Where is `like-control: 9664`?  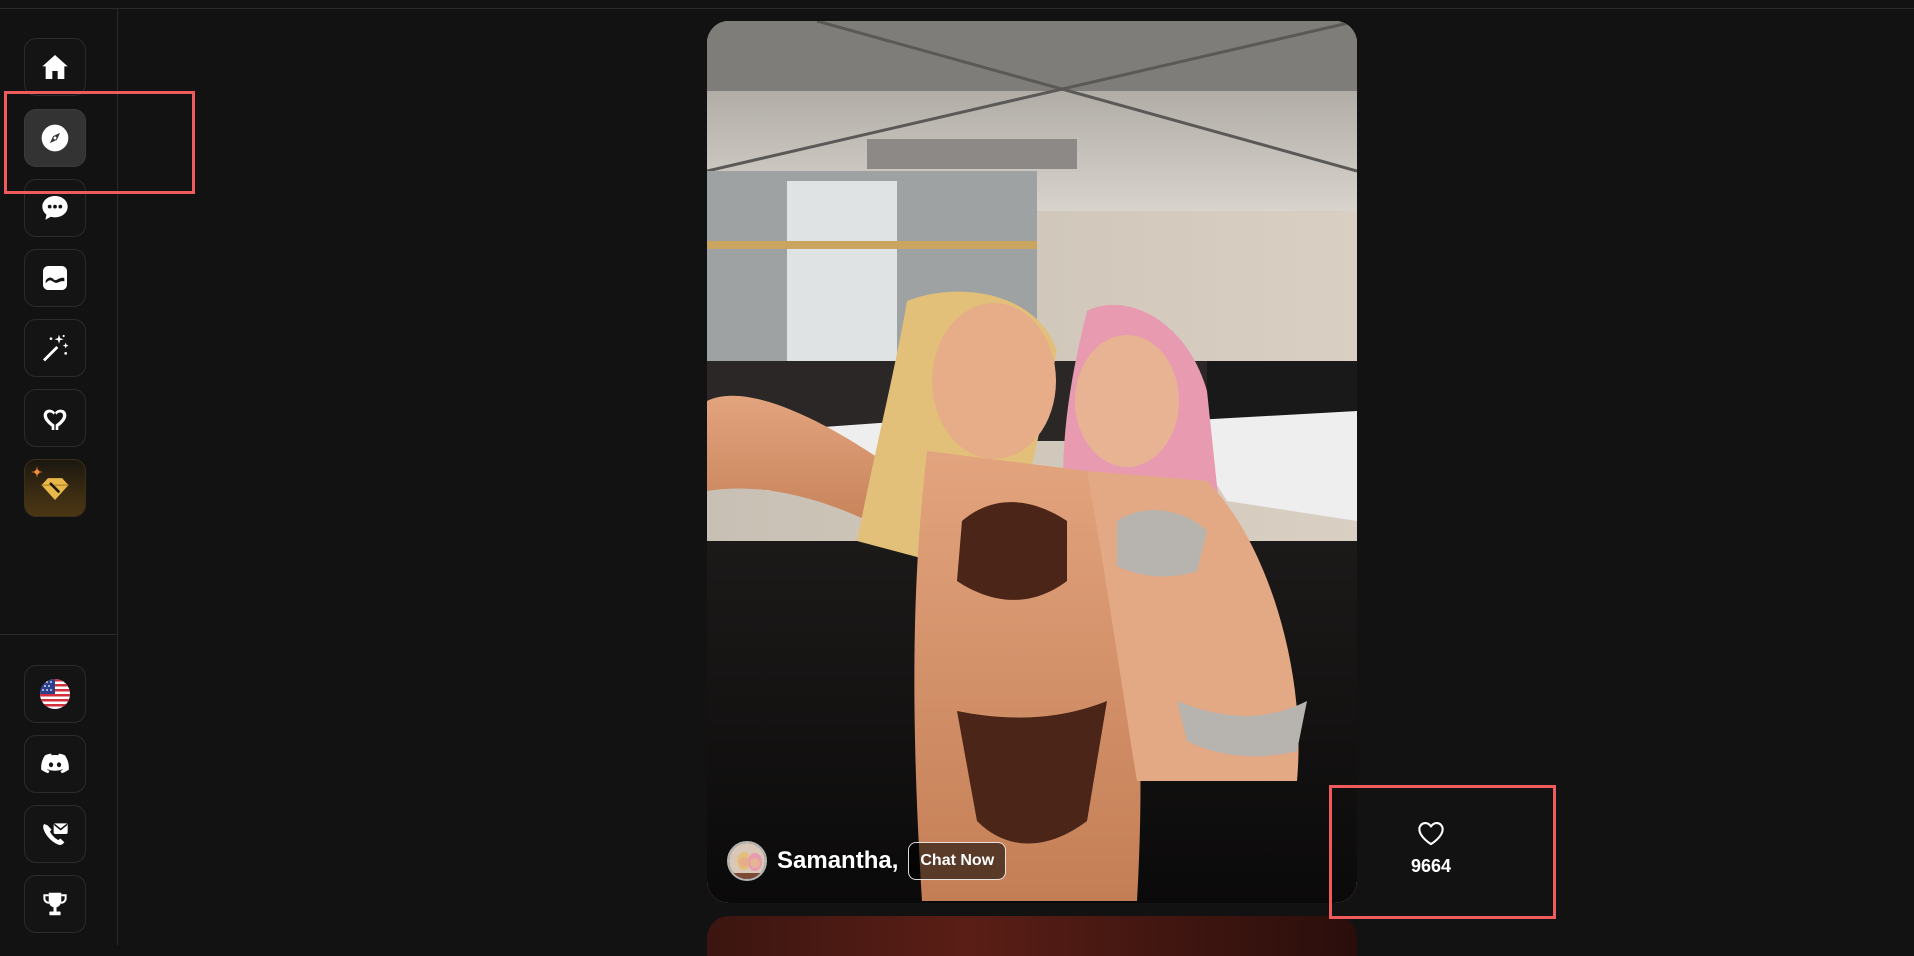 like-control: 9664 is located at coordinates (1431, 848).